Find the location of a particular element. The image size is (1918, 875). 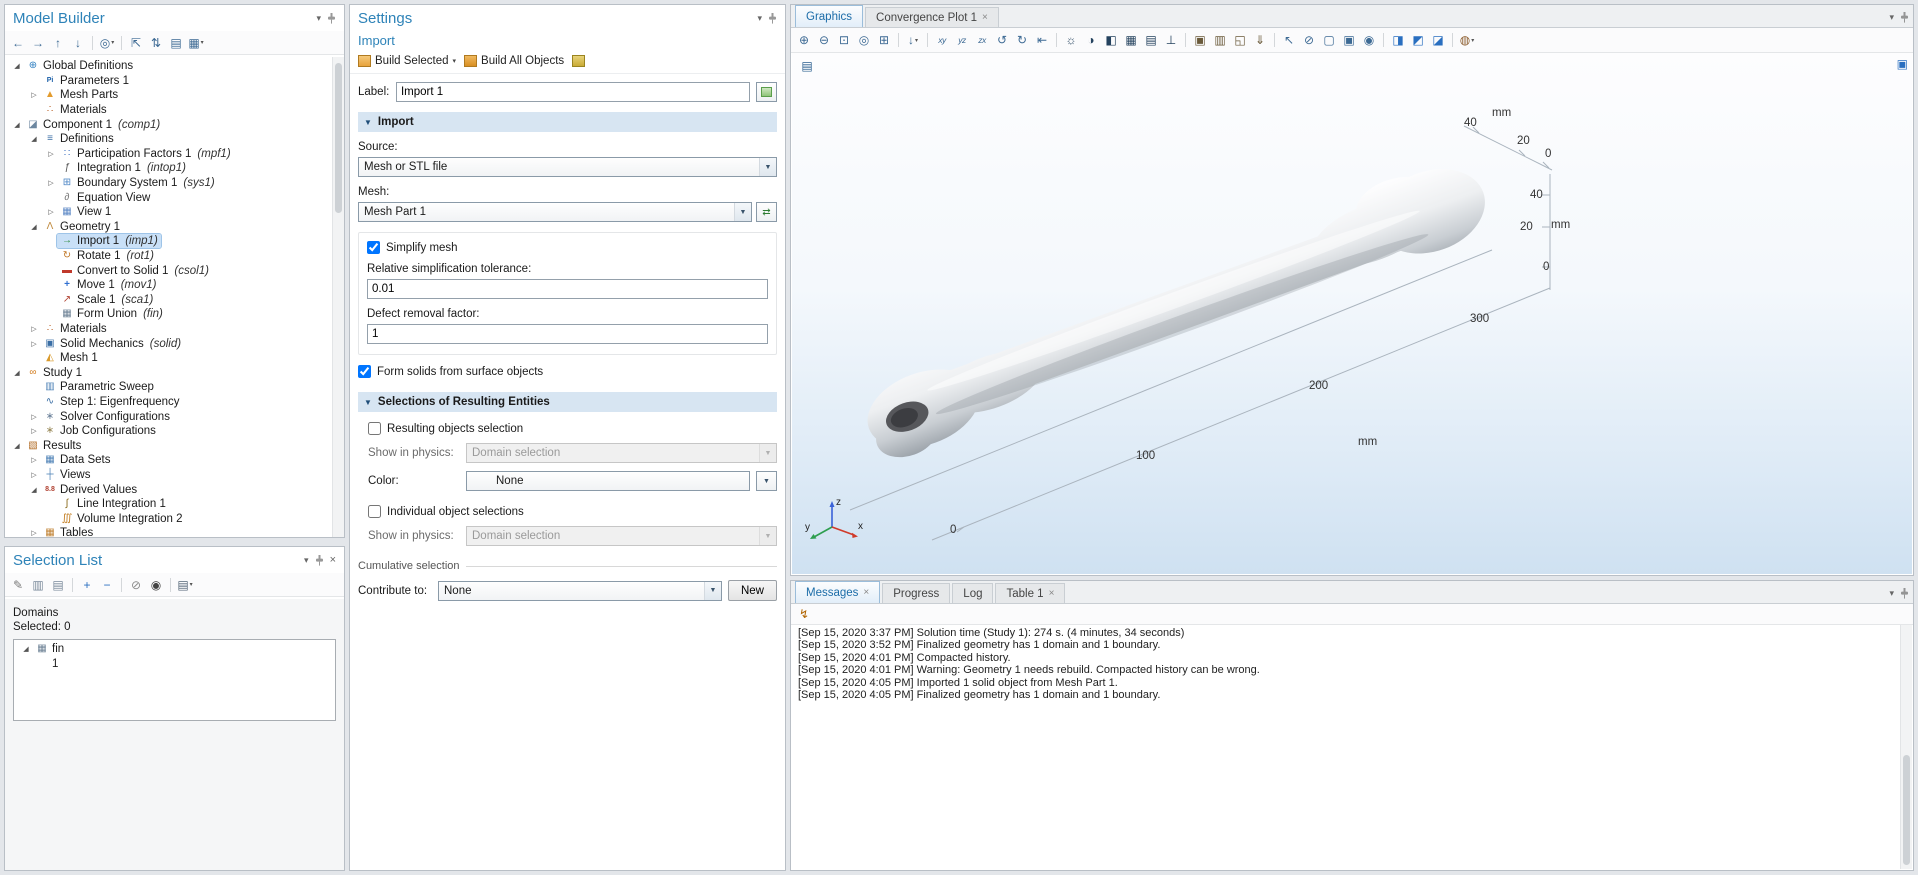

remove-from-selection-icon: − is located at coordinates (107, 585).